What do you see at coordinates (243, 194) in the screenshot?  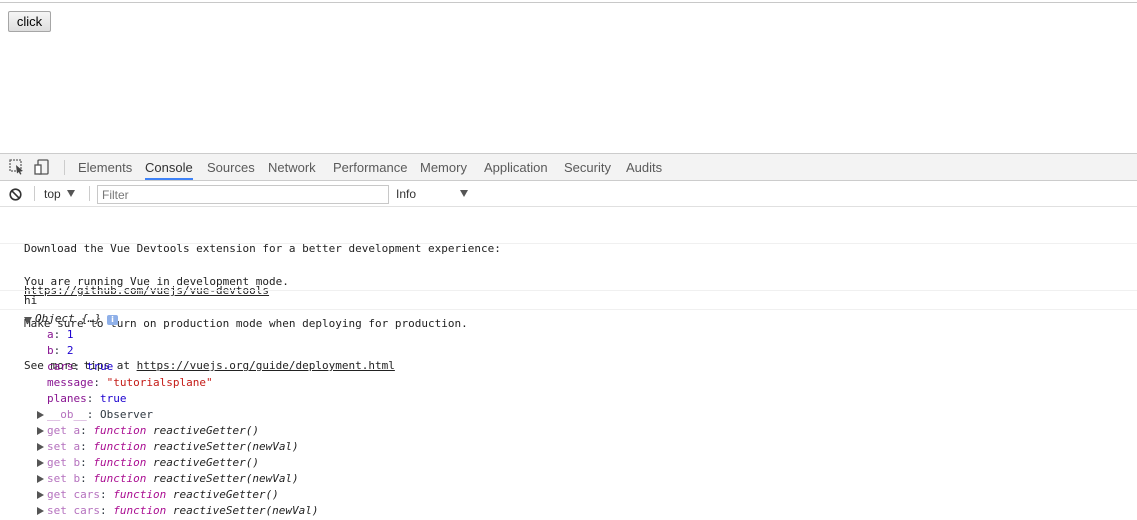 I see `filter-input` at bounding box center [243, 194].